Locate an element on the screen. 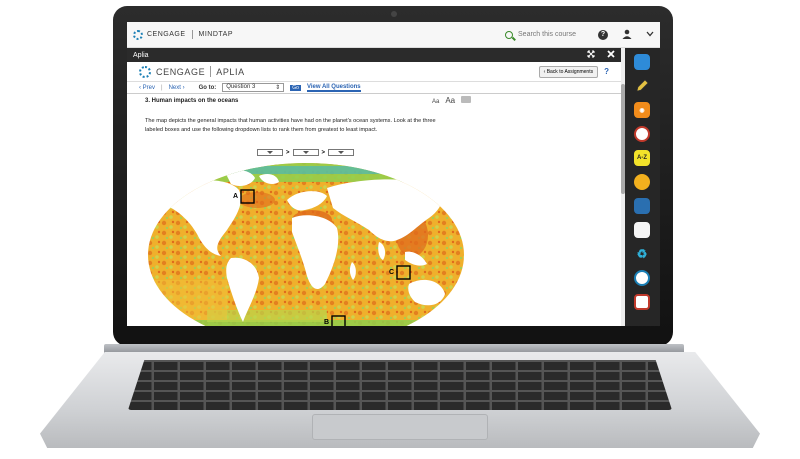  aplia-logo: CENGAGE APLIA is located at coordinates (192, 71).